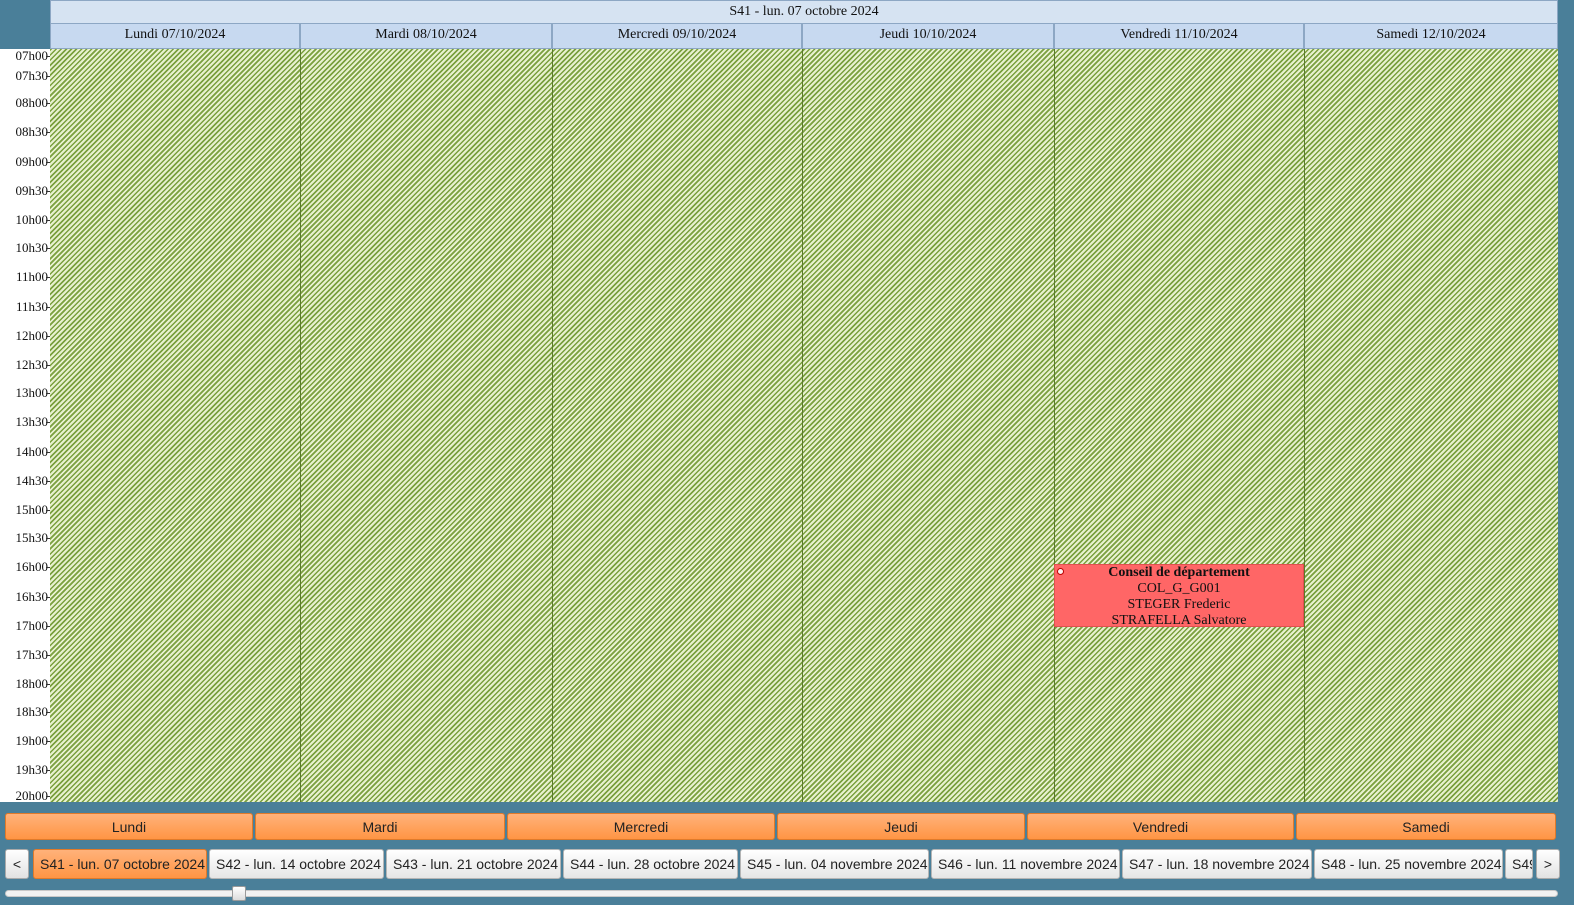  I want to click on time-label: 17h00, so click(32, 625).